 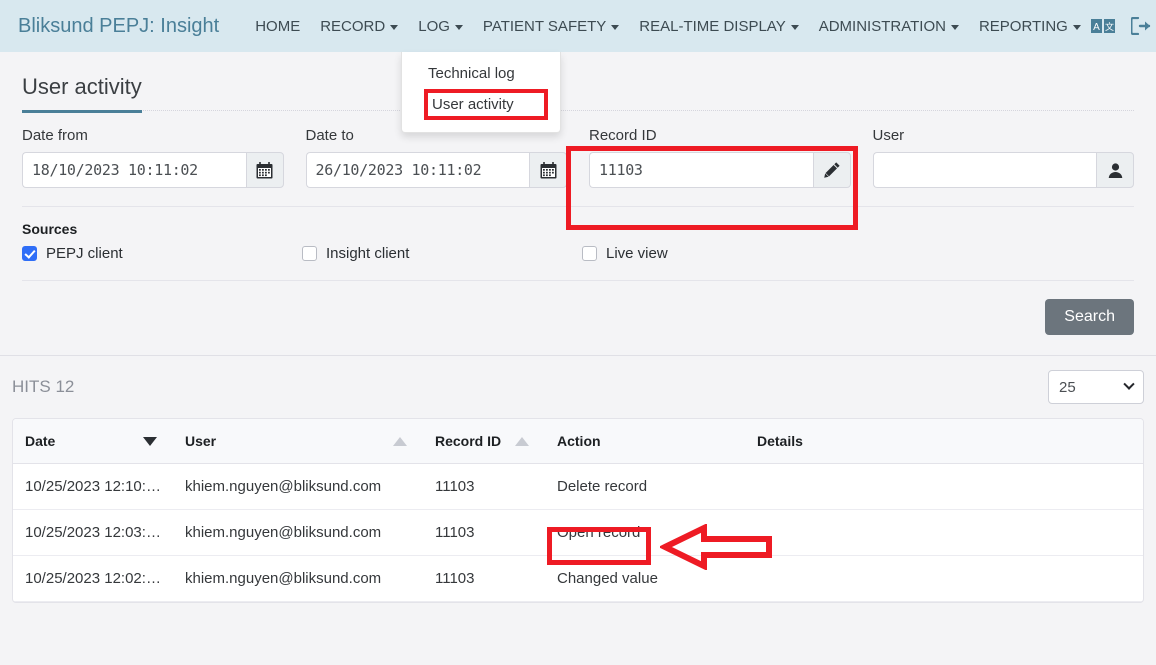 What do you see at coordinates (434, 26) in the screenshot?
I see `nav-item-label: LOG` at bounding box center [434, 26].